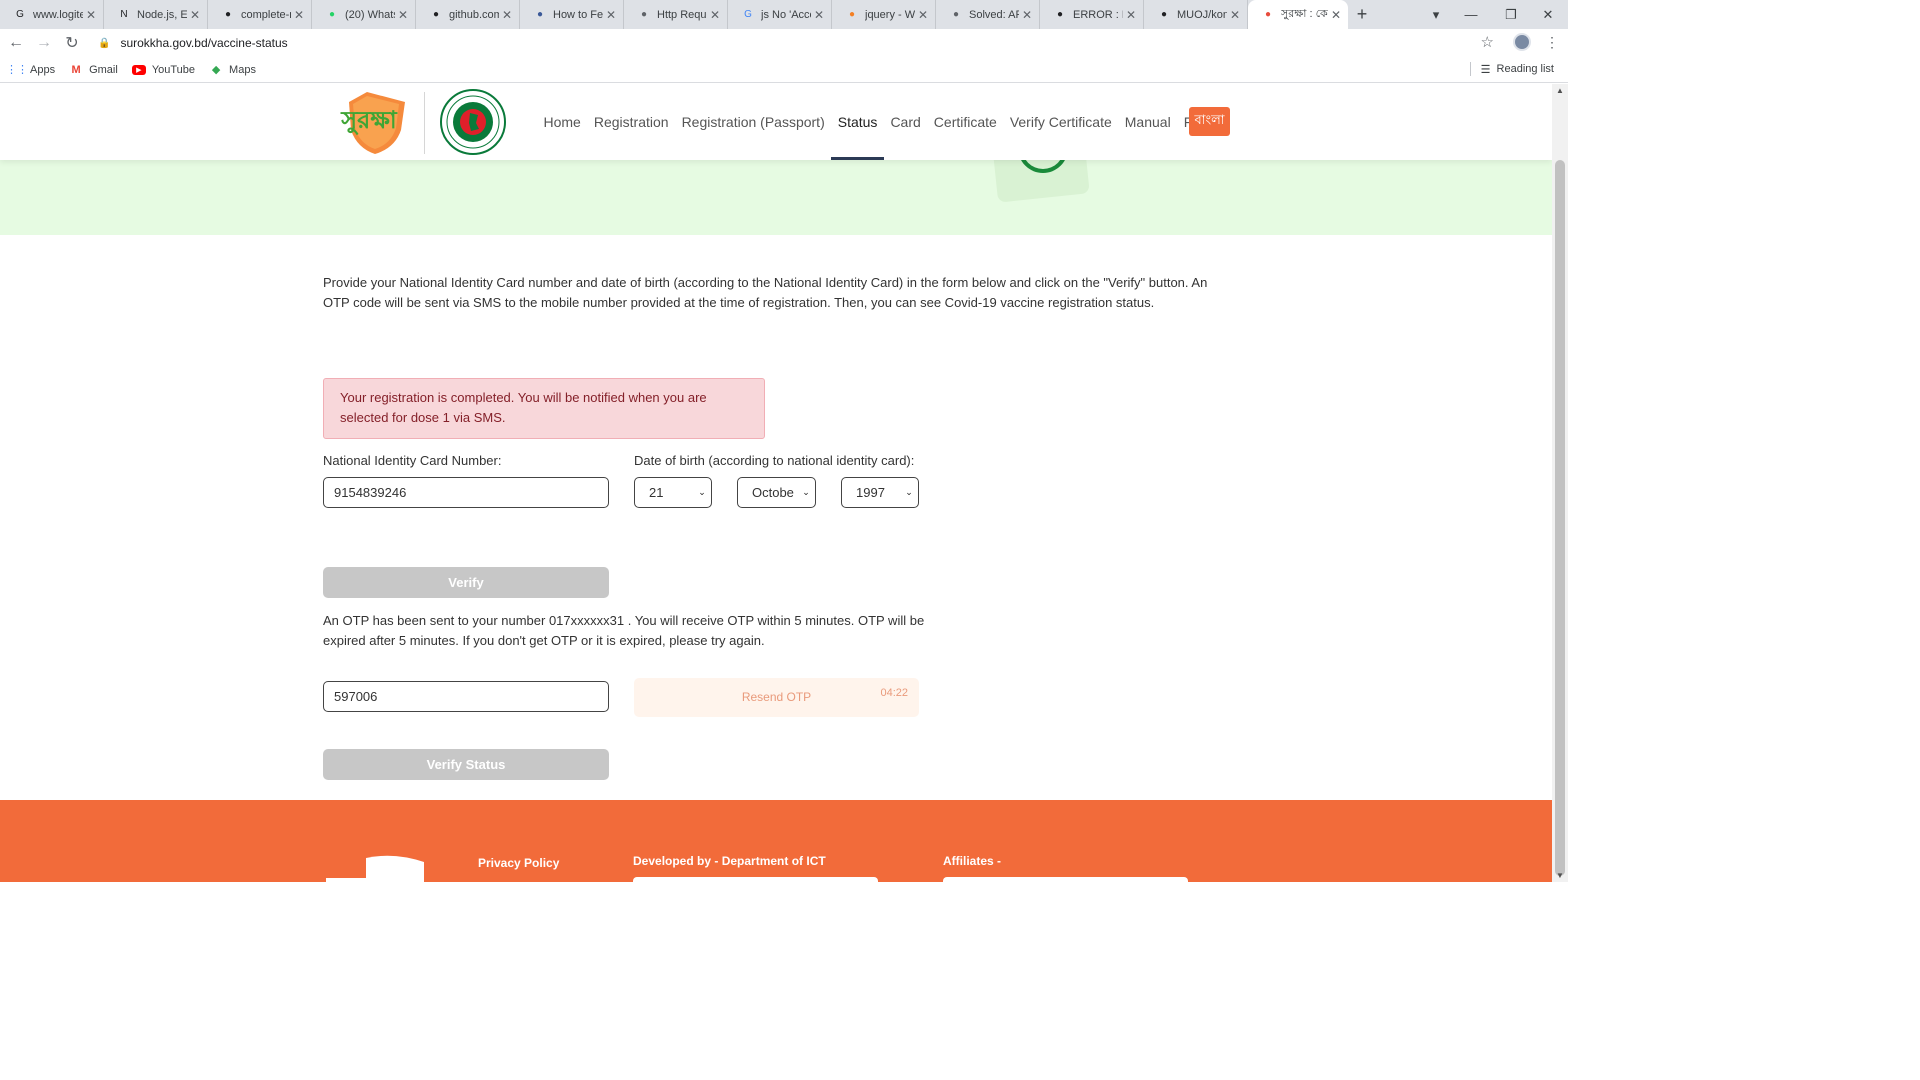 The width and height of the screenshot is (1920, 1080). Describe the element at coordinates (16, 43) in the screenshot. I see `back-icon: ←` at that location.